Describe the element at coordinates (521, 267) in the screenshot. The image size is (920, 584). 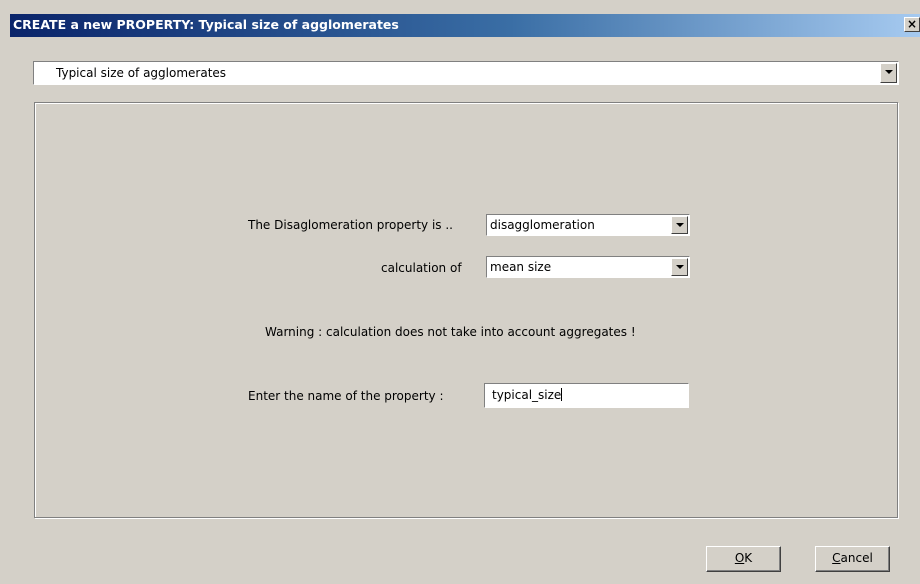
I see `calculation-value: mean size` at that location.